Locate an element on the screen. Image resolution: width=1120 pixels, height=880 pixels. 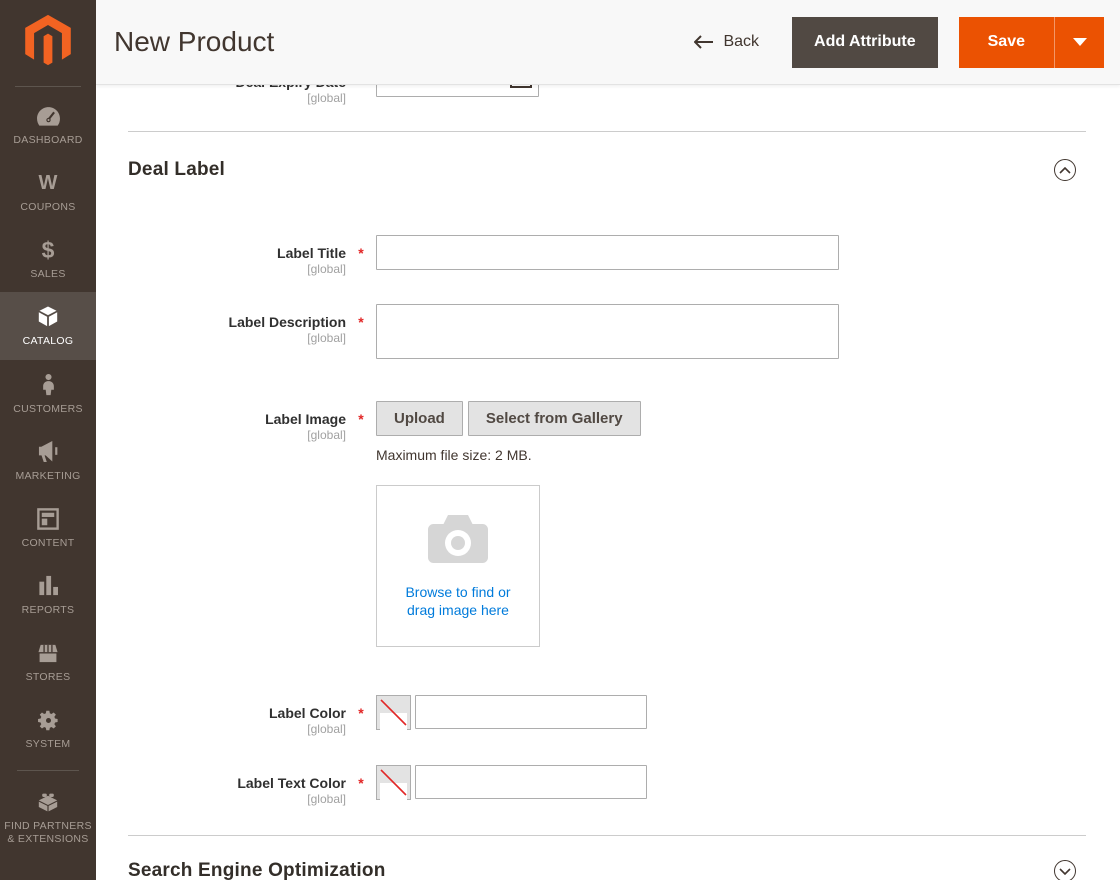
sidebar-item-label: CONTENT is located at coordinates (48, 542).